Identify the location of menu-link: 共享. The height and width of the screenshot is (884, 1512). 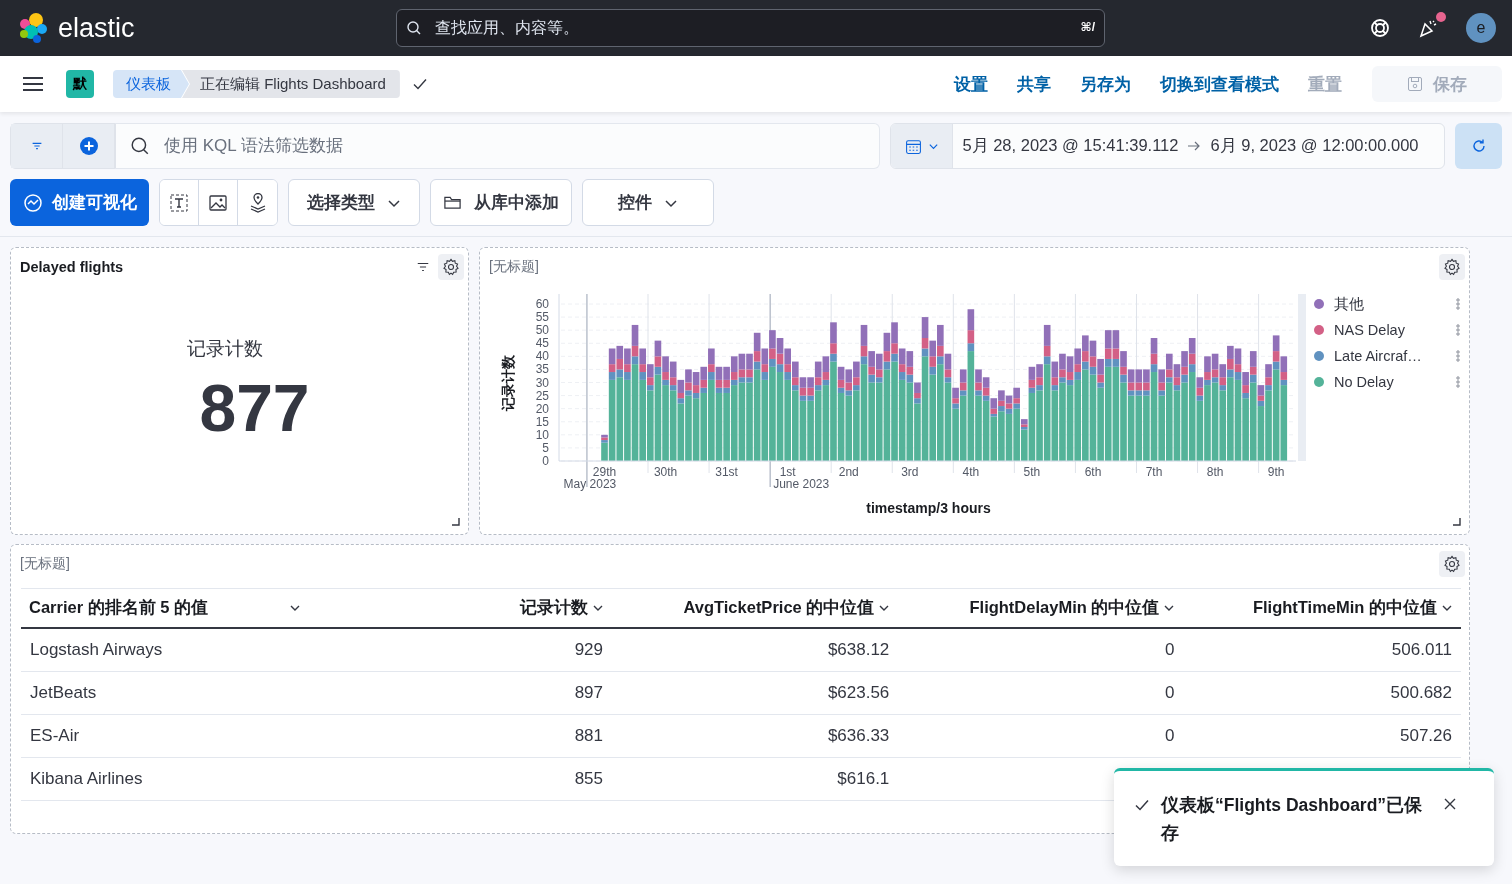
(1034, 84).